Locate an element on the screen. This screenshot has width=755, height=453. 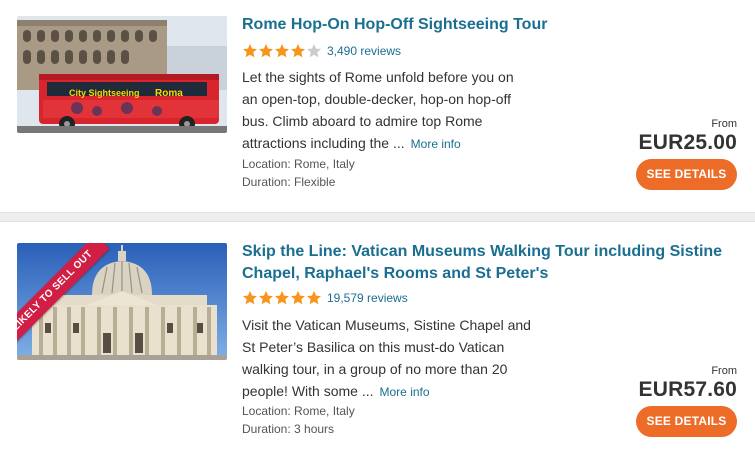
tour-price: EUR25.00 is located at coordinates (687, 142).